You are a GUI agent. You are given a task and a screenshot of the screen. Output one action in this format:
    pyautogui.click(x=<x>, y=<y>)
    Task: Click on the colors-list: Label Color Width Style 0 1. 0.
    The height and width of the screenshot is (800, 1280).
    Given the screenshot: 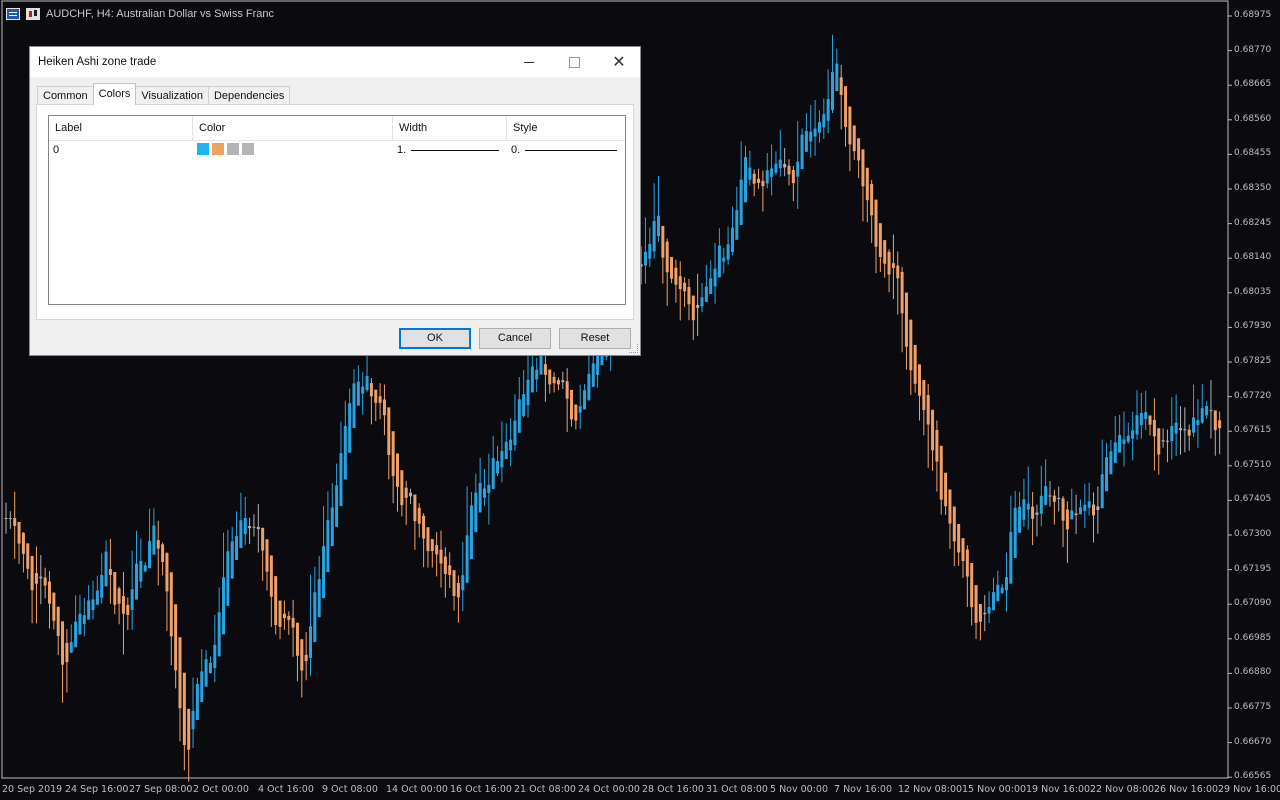 What is the action you would take?
    pyautogui.click(x=337, y=210)
    